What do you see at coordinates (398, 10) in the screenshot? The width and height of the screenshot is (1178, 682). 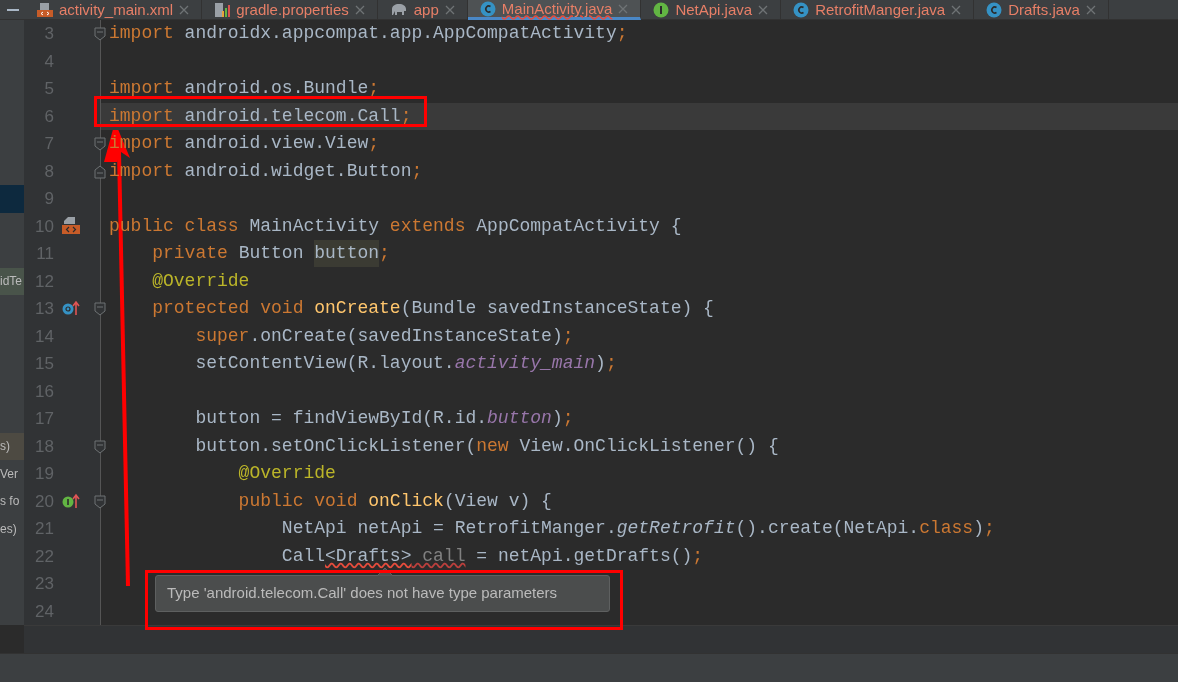 I see `elephant-icon` at bounding box center [398, 10].